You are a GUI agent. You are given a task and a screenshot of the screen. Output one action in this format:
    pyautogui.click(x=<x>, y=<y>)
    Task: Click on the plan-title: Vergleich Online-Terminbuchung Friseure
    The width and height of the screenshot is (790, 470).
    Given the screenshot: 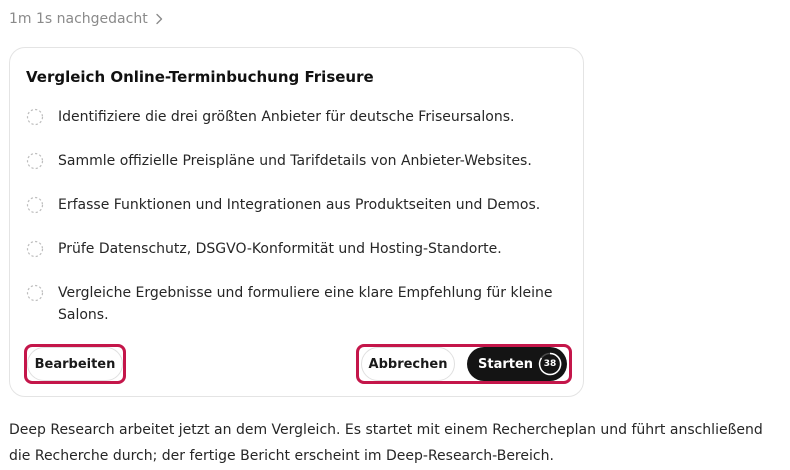 What is the action you would take?
    pyautogui.click(x=200, y=77)
    